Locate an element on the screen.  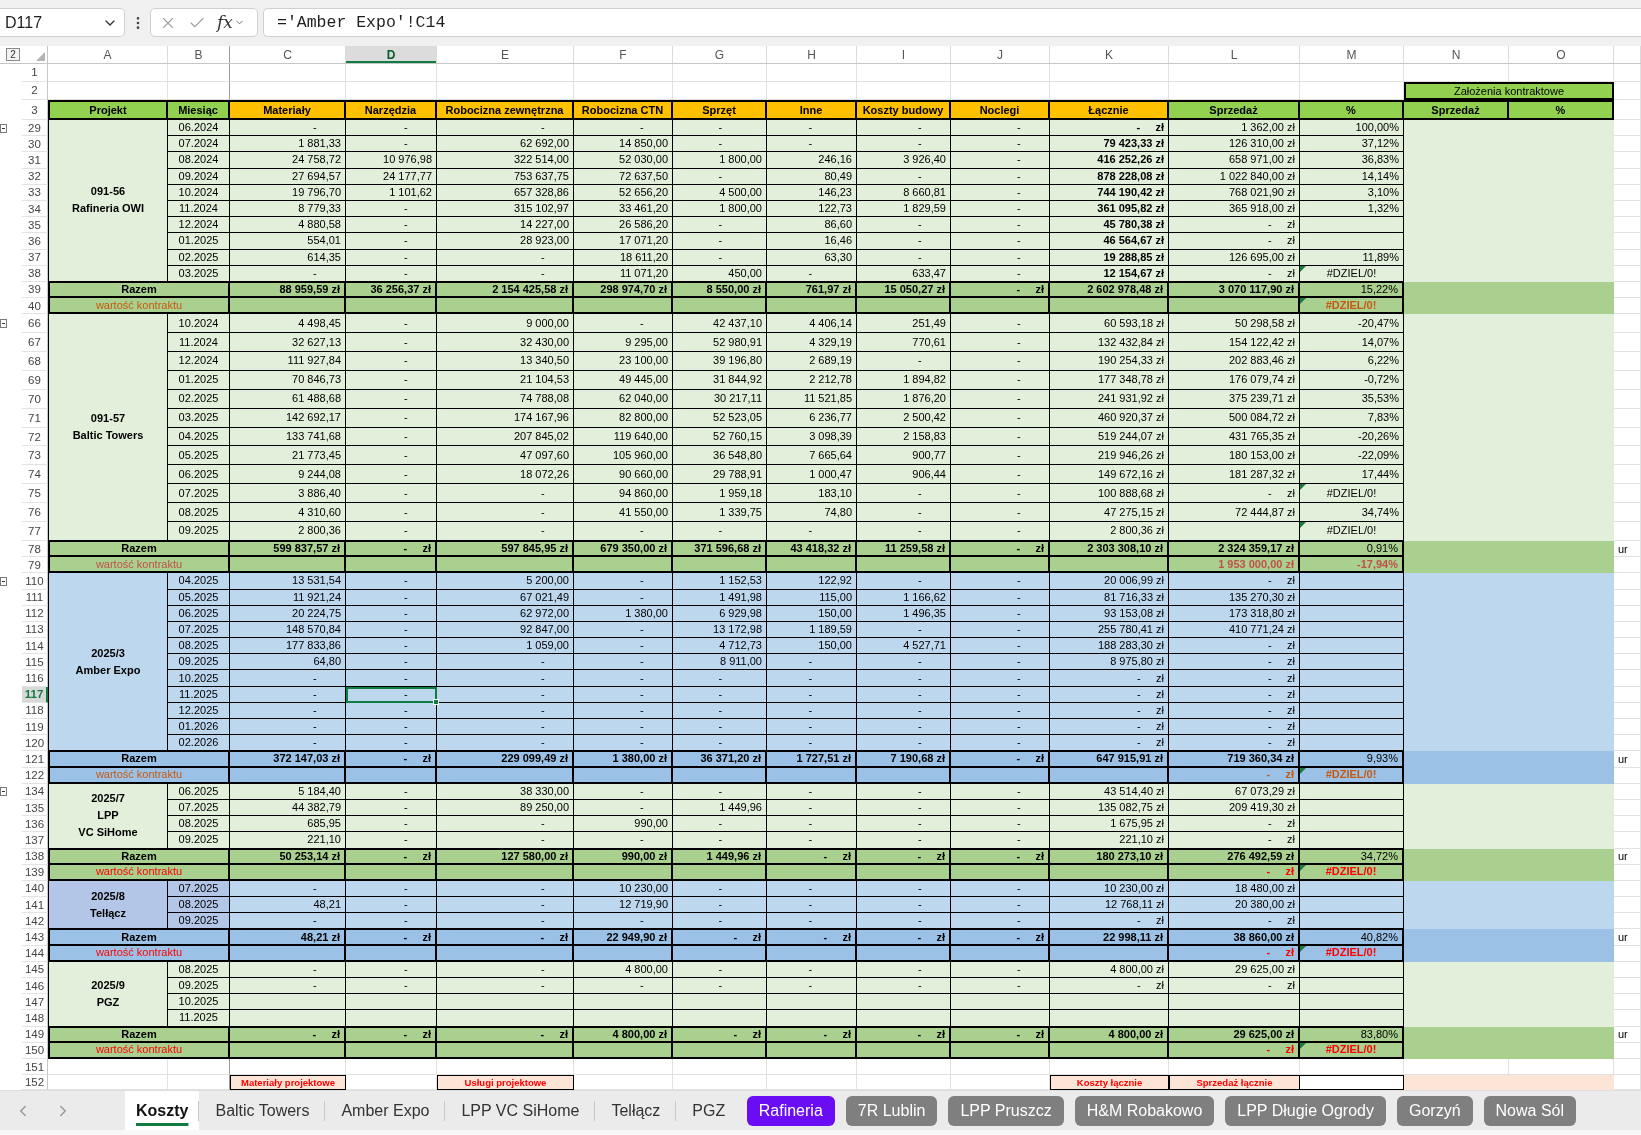
sheet-tab: 7R Lublin is located at coordinates (891, 1110).